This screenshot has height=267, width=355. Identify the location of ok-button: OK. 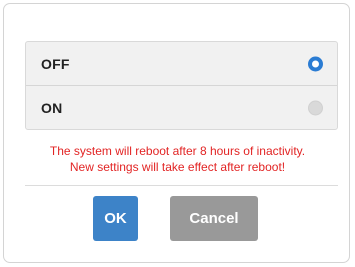
(115, 218).